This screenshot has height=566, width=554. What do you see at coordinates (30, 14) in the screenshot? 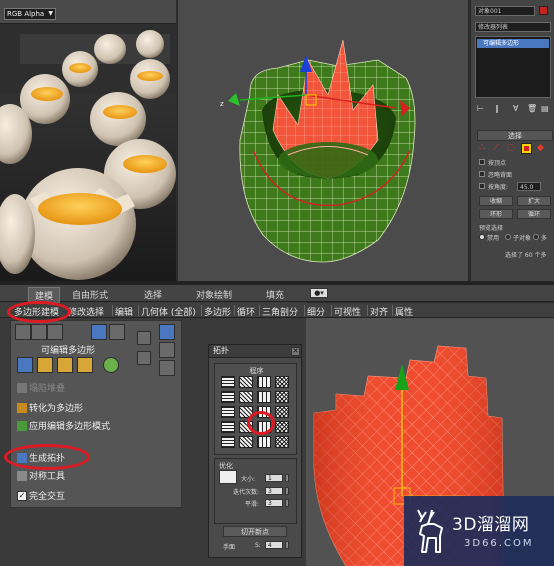
I see `channel-dropdown: RGB Alpha ▼` at bounding box center [30, 14].